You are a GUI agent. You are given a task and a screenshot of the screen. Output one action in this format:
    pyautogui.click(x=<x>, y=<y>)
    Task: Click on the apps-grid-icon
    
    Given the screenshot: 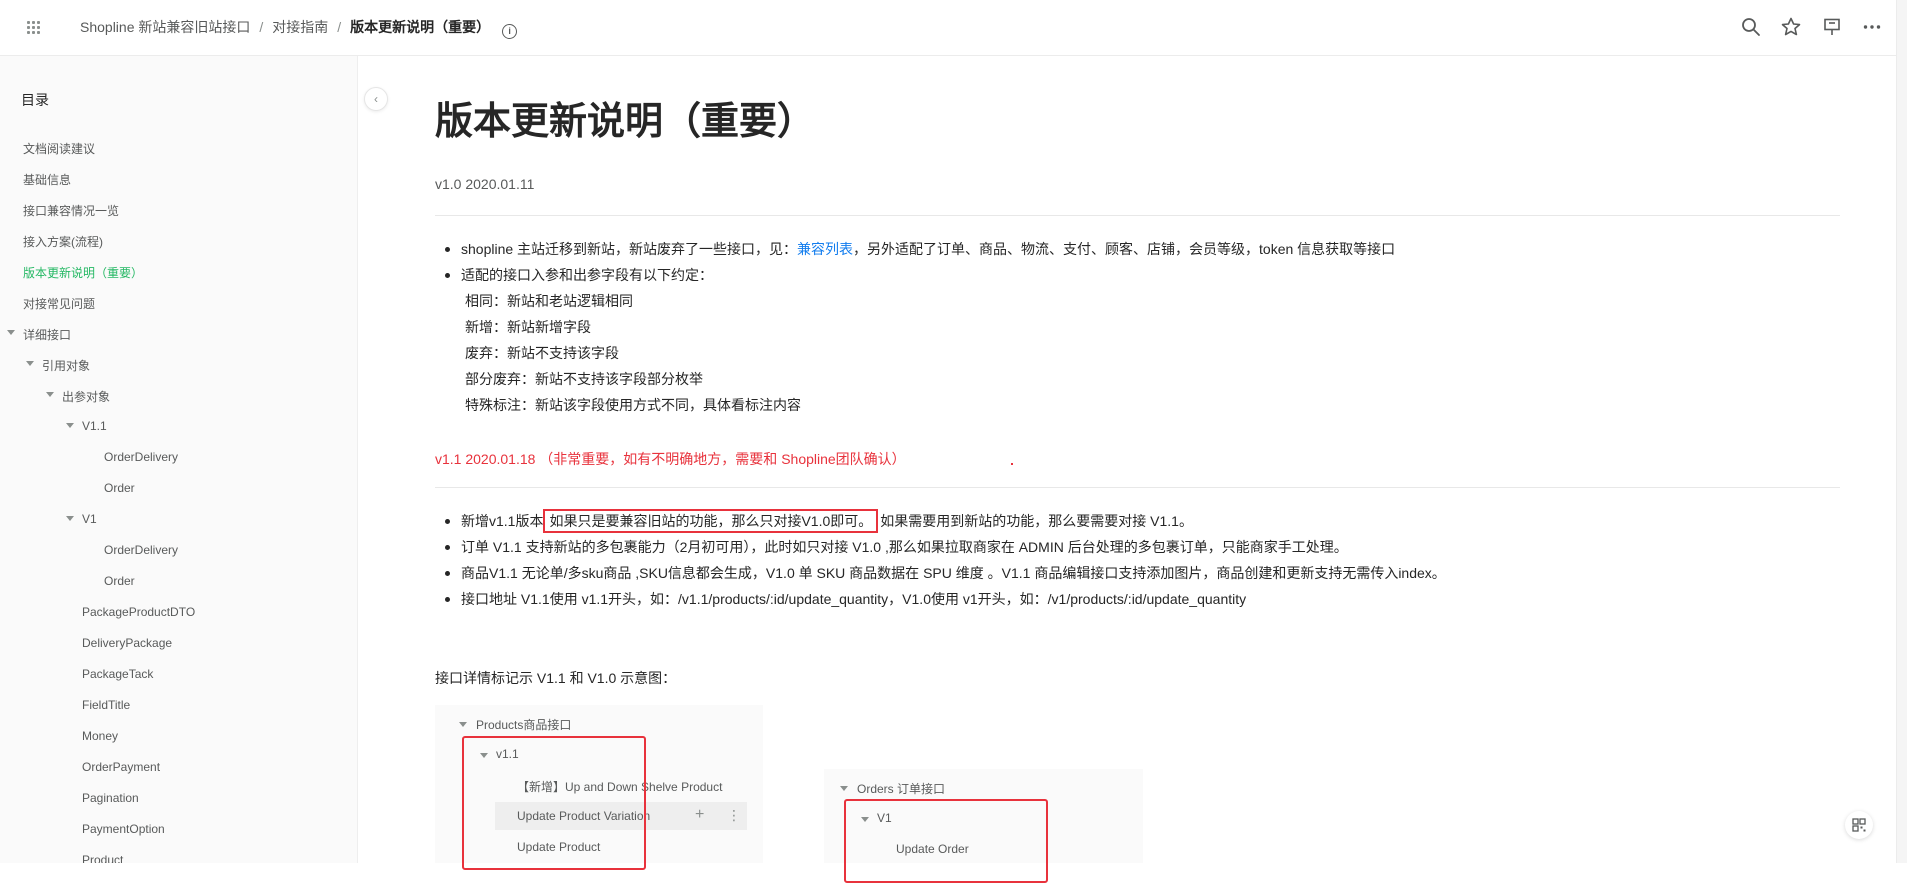 What is the action you would take?
    pyautogui.click(x=34, y=28)
    